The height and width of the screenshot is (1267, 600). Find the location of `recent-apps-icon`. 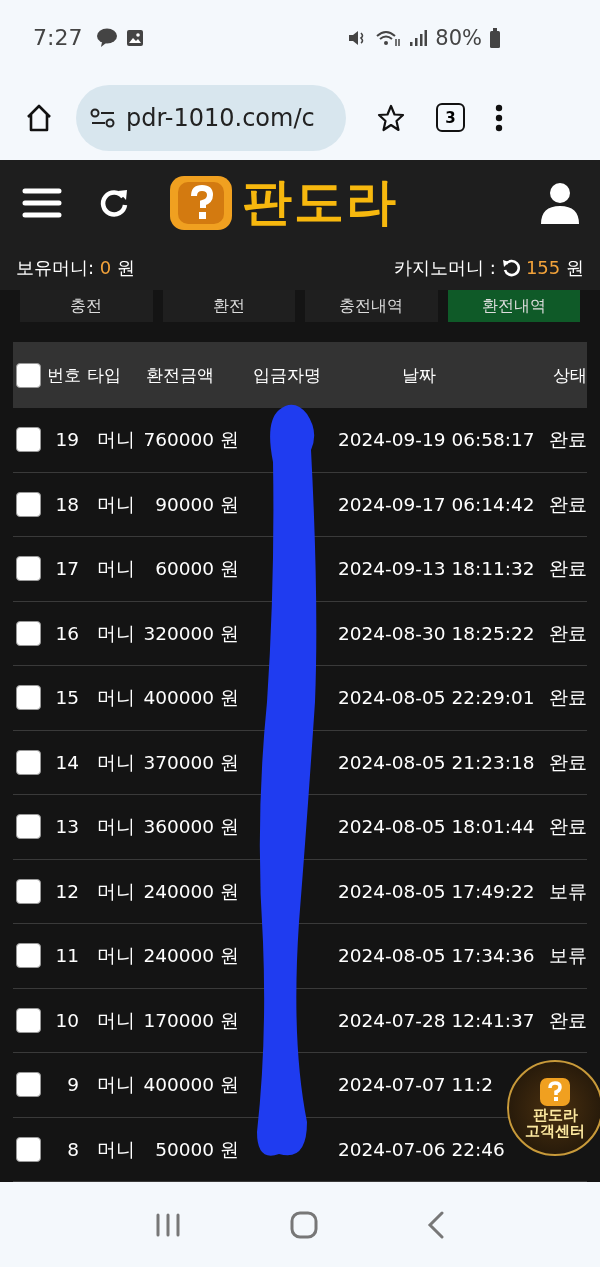

recent-apps-icon is located at coordinates (167, 1224).